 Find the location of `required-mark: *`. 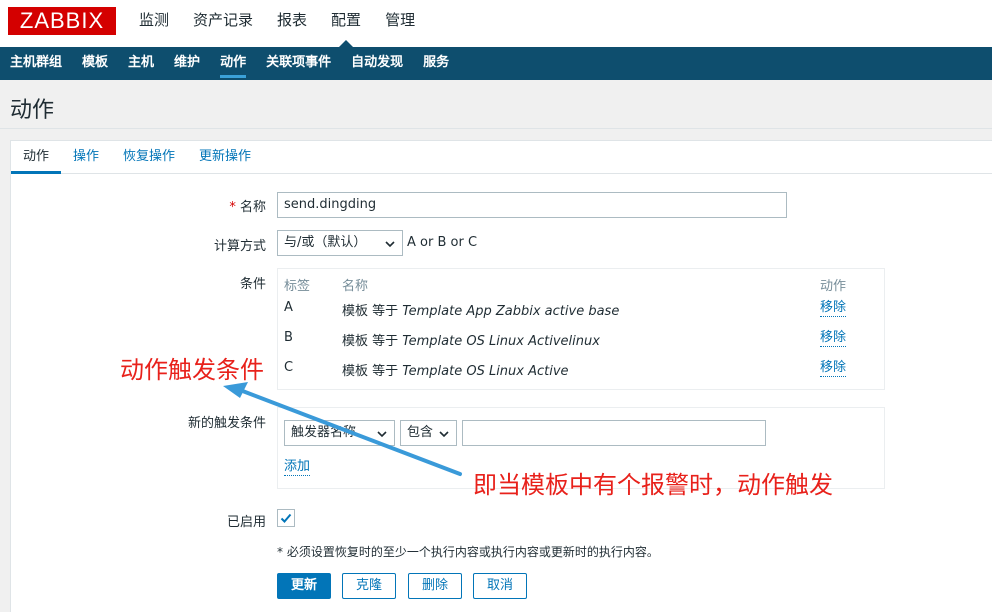

required-mark: * is located at coordinates (232, 207).